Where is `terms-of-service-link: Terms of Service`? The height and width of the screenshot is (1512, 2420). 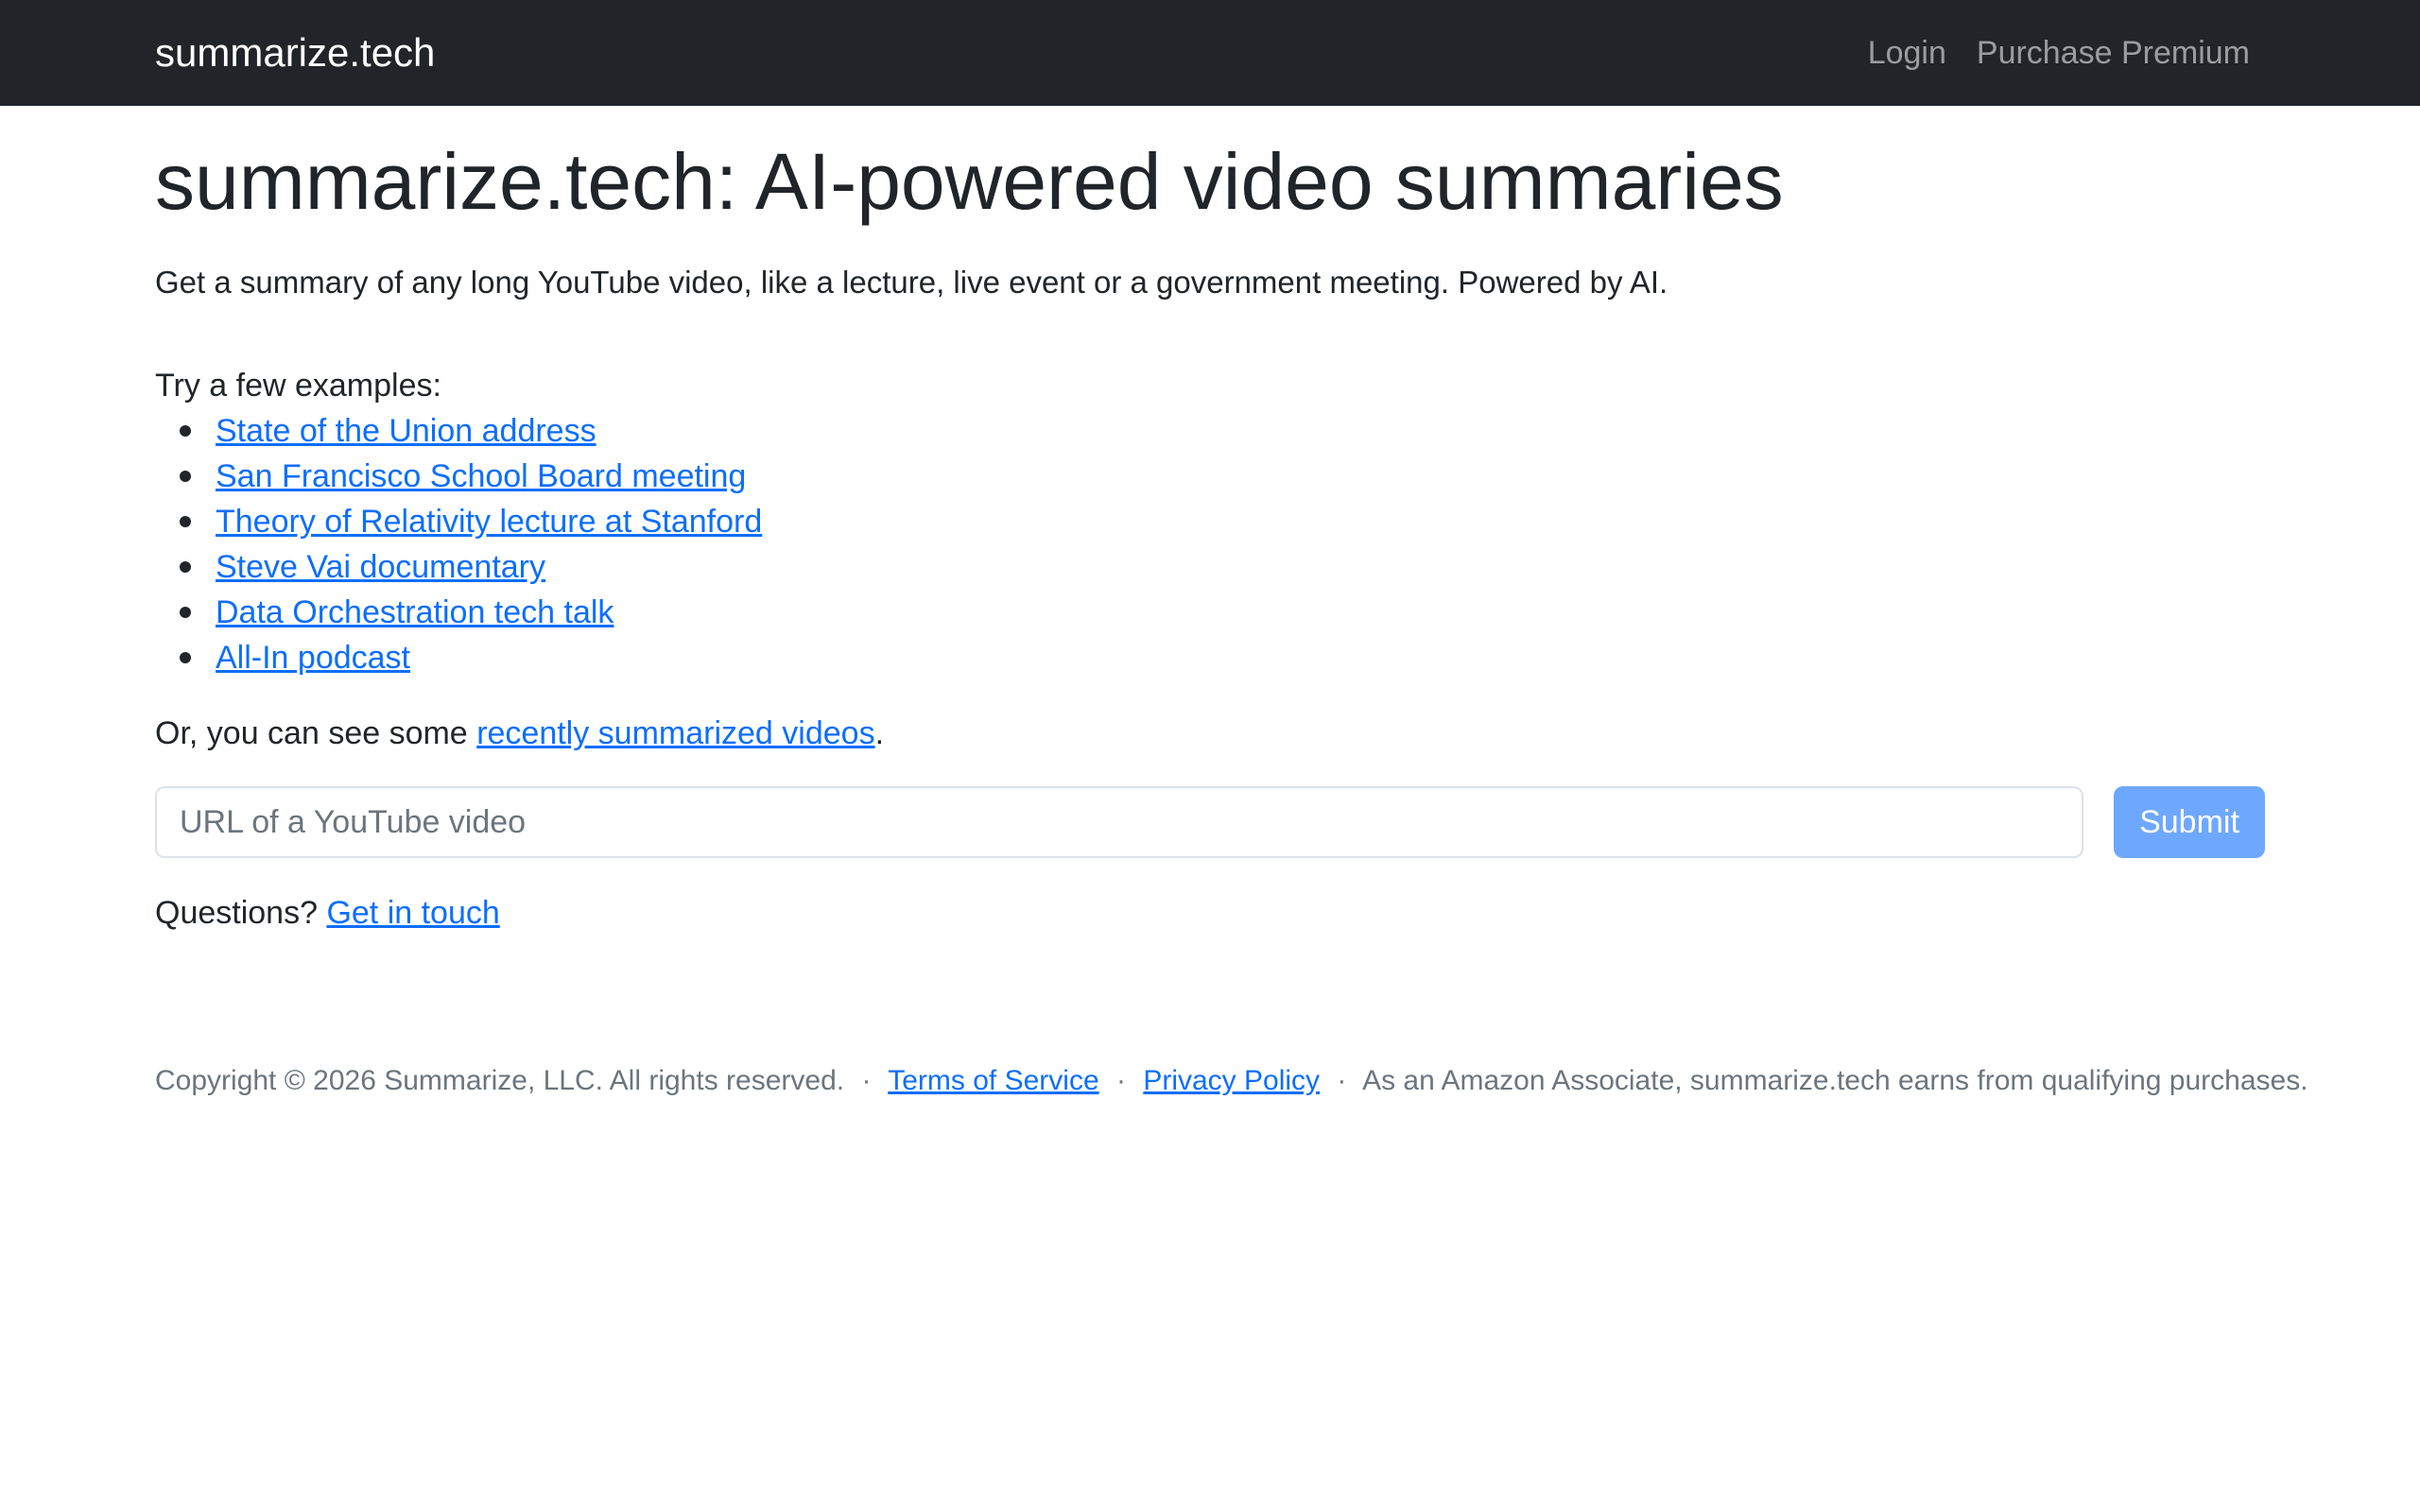 terms-of-service-link: Terms of Service is located at coordinates (993, 1080).